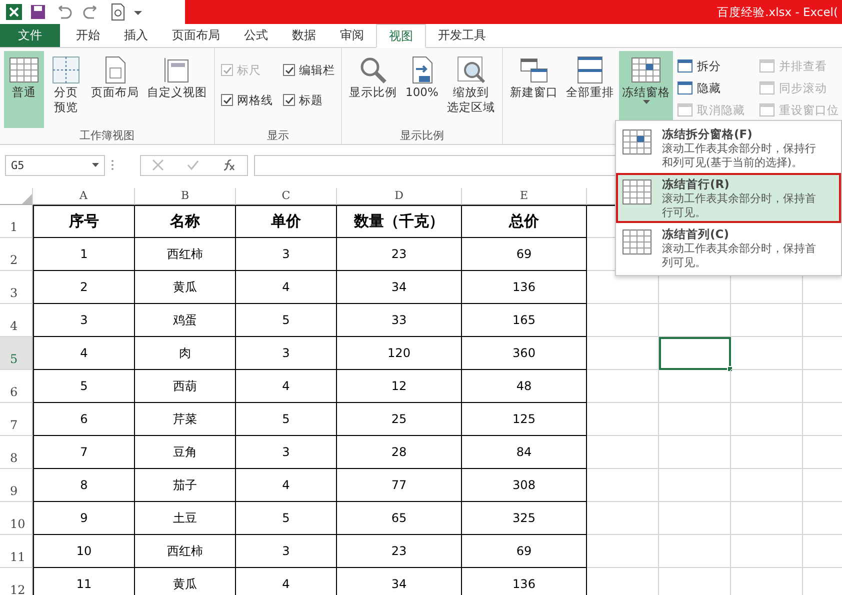 The image size is (842, 595). What do you see at coordinates (534, 97) in the screenshot?
I see `ribbon-button: 新建窗口` at bounding box center [534, 97].